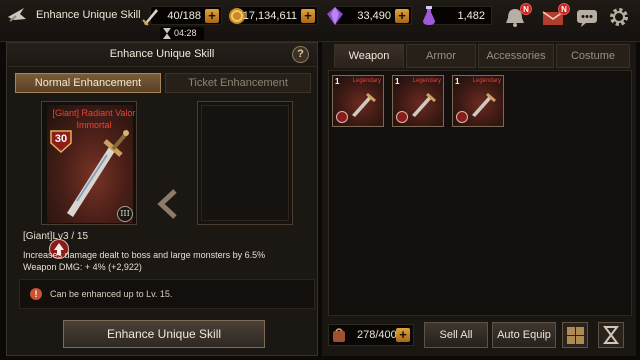 The width and height of the screenshot is (640, 360). I want to click on chat-button, so click(587, 17).